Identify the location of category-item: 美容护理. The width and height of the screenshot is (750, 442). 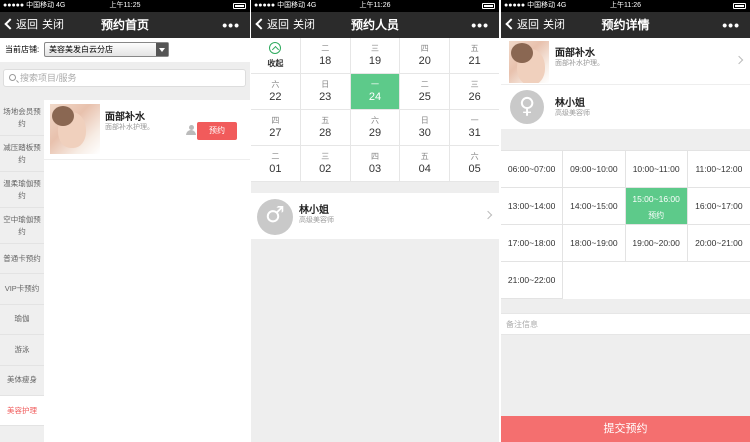
(22, 411).